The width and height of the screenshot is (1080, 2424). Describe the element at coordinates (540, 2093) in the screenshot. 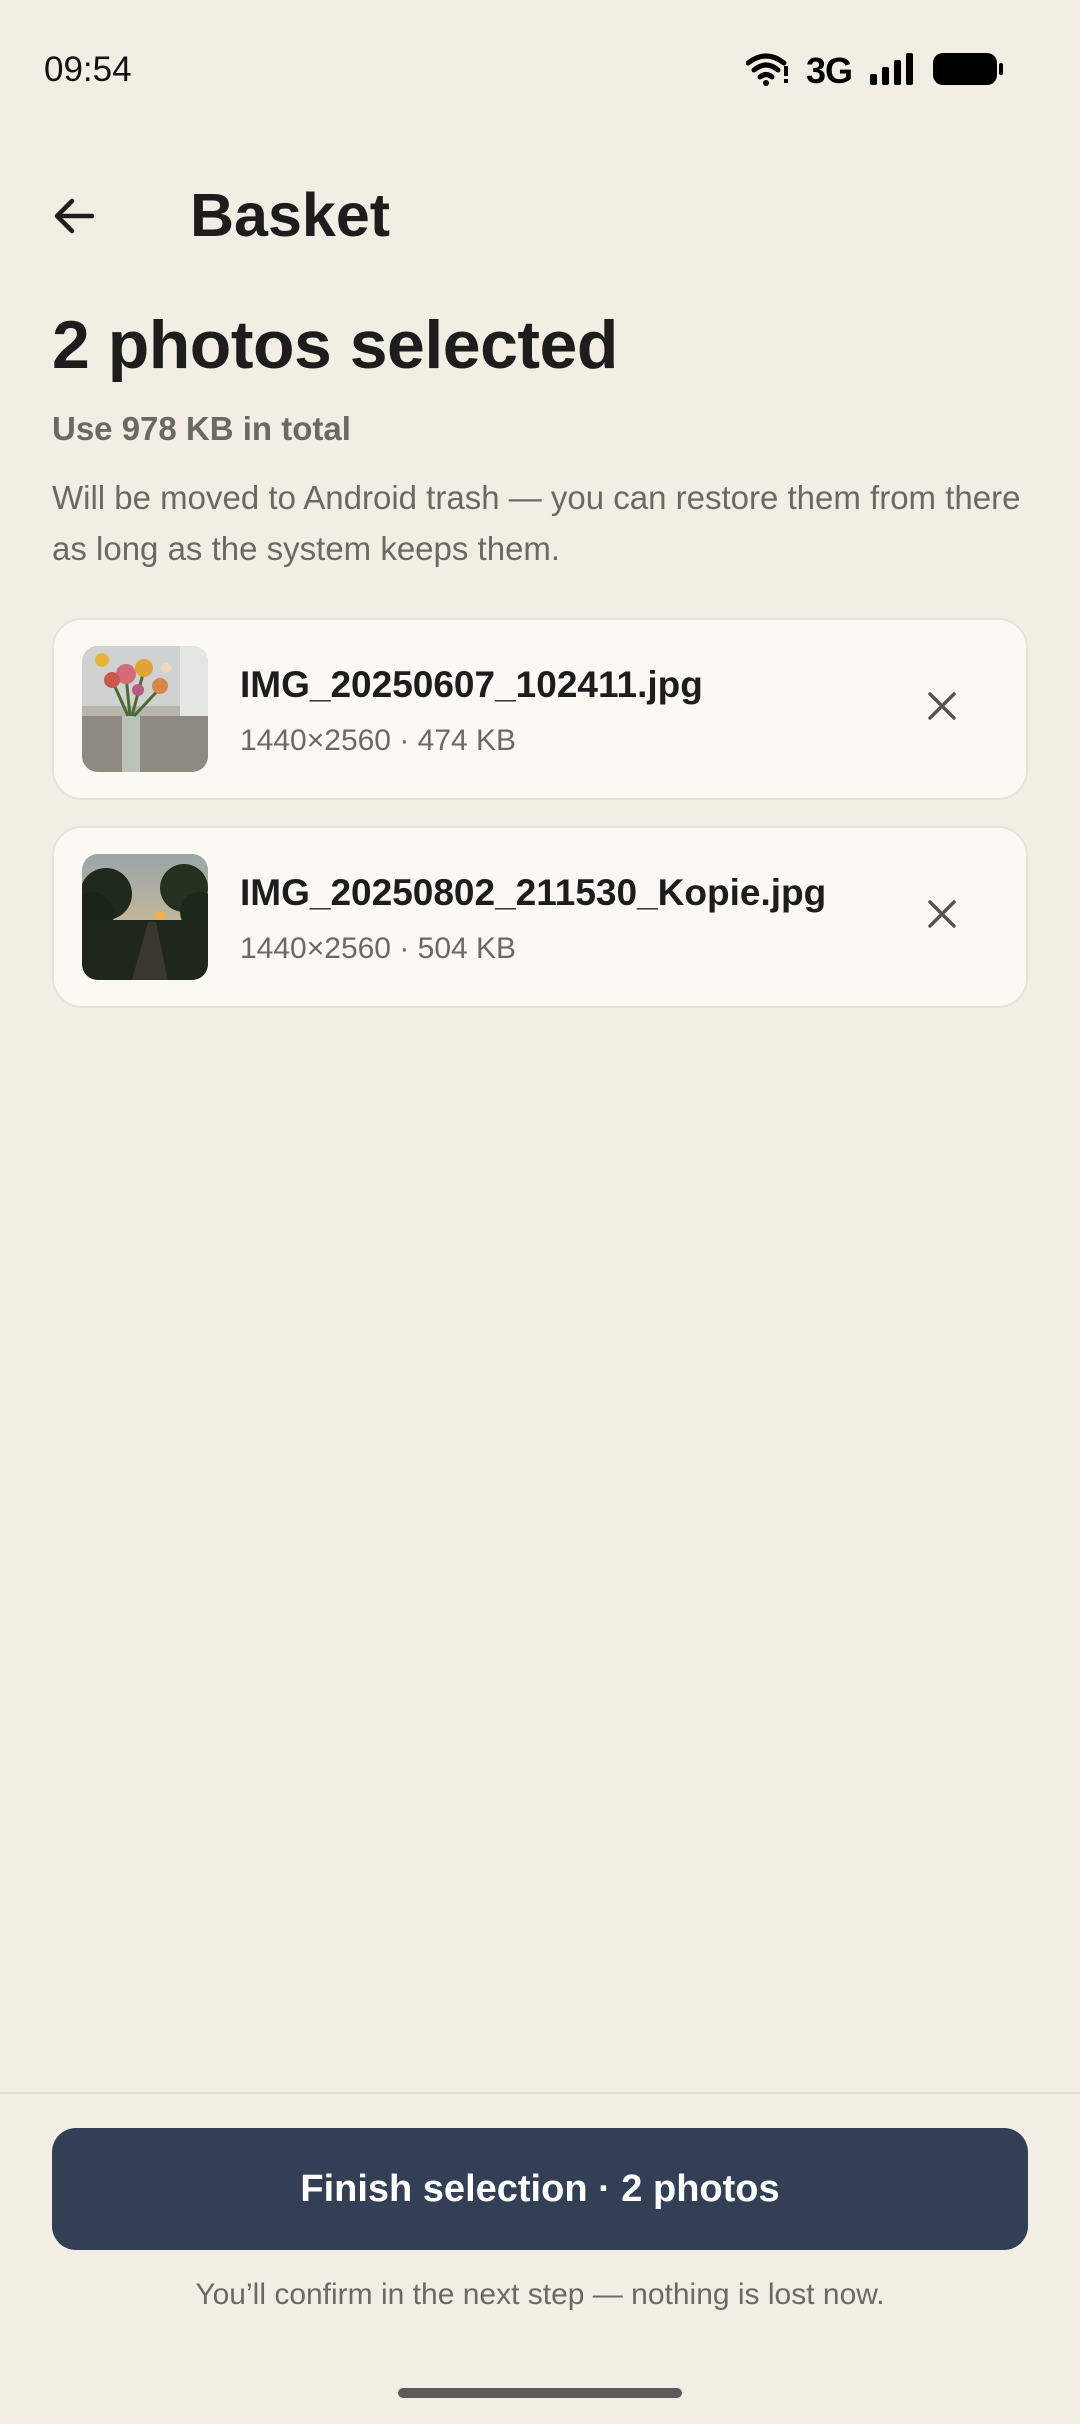

I see `bottom-divider` at that location.